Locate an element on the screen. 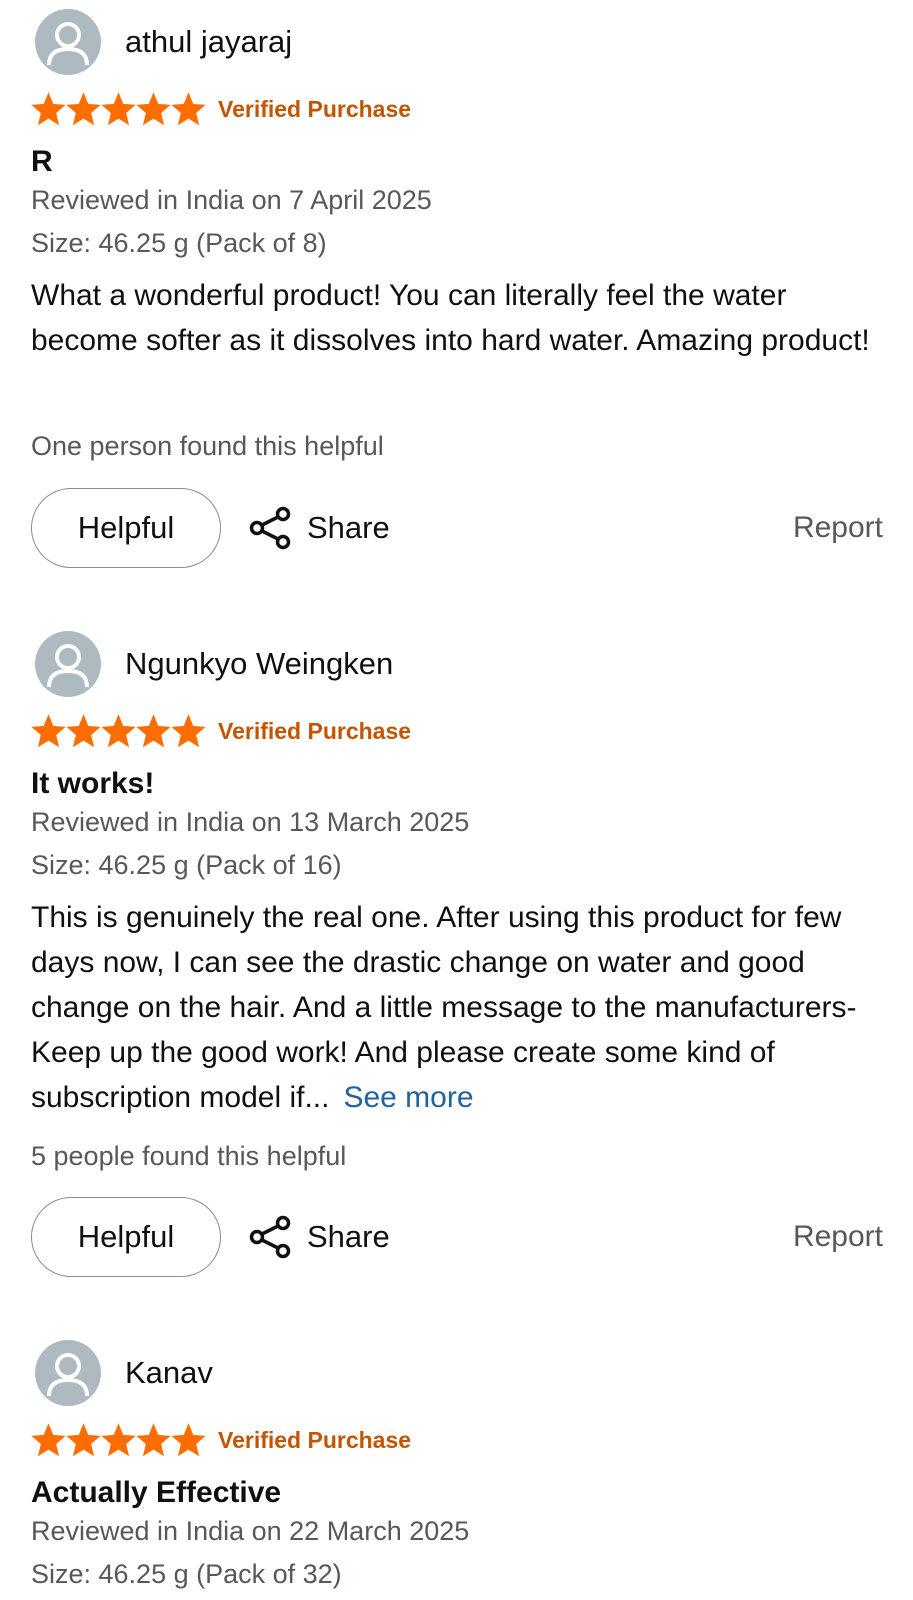 This screenshot has height=1600, width=913. review-size: Size: 46.25 g (Pack of 16) is located at coordinates (186, 865).